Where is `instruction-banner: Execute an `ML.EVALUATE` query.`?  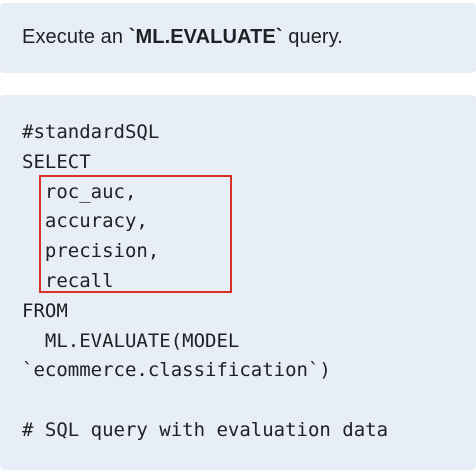 instruction-banner: Execute an `ML.EVALUATE` query. is located at coordinates (238, 38).